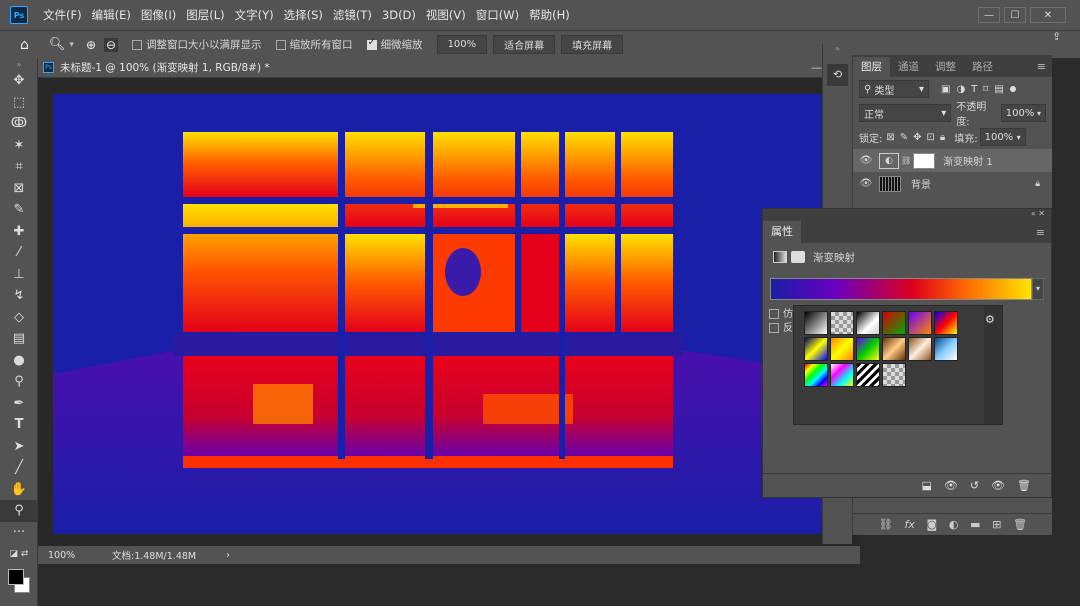 The image size is (1080, 606). What do you see at coordinates (1015, 15) in the screenshot?
I see `restore-button: ☐` at bounding box center [1015, 15].